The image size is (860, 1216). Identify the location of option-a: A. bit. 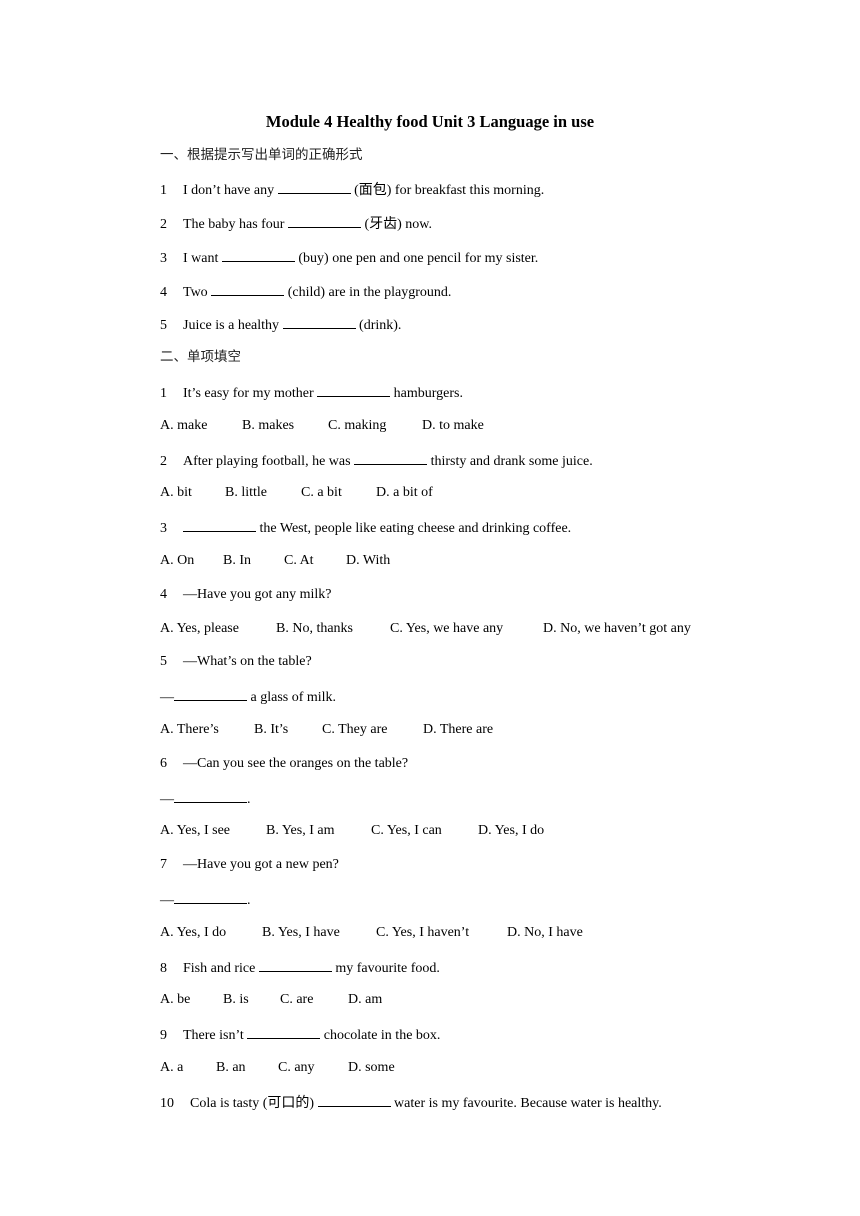
(192, 493).